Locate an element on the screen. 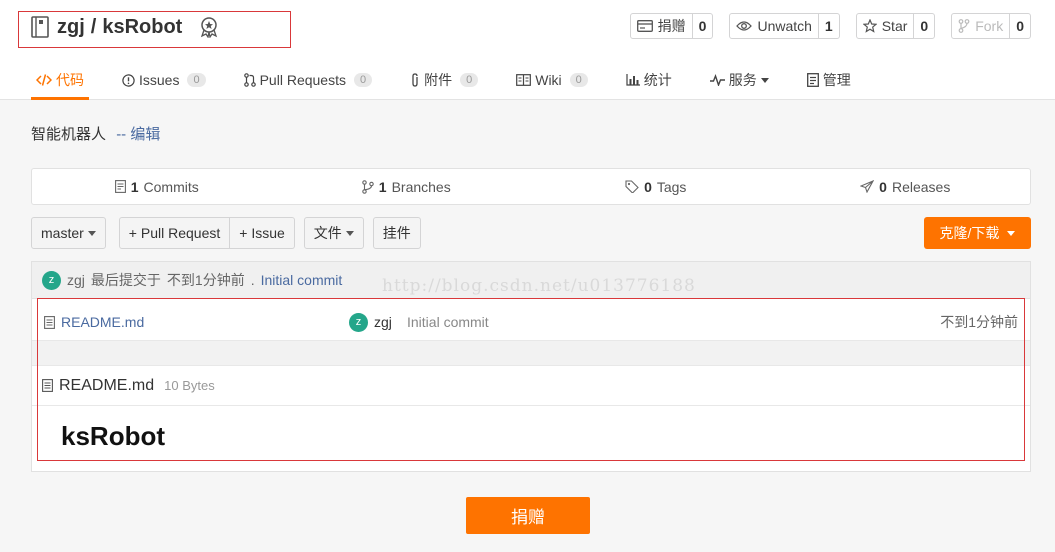  caret-down-icon is located at coordinates (764, 80).